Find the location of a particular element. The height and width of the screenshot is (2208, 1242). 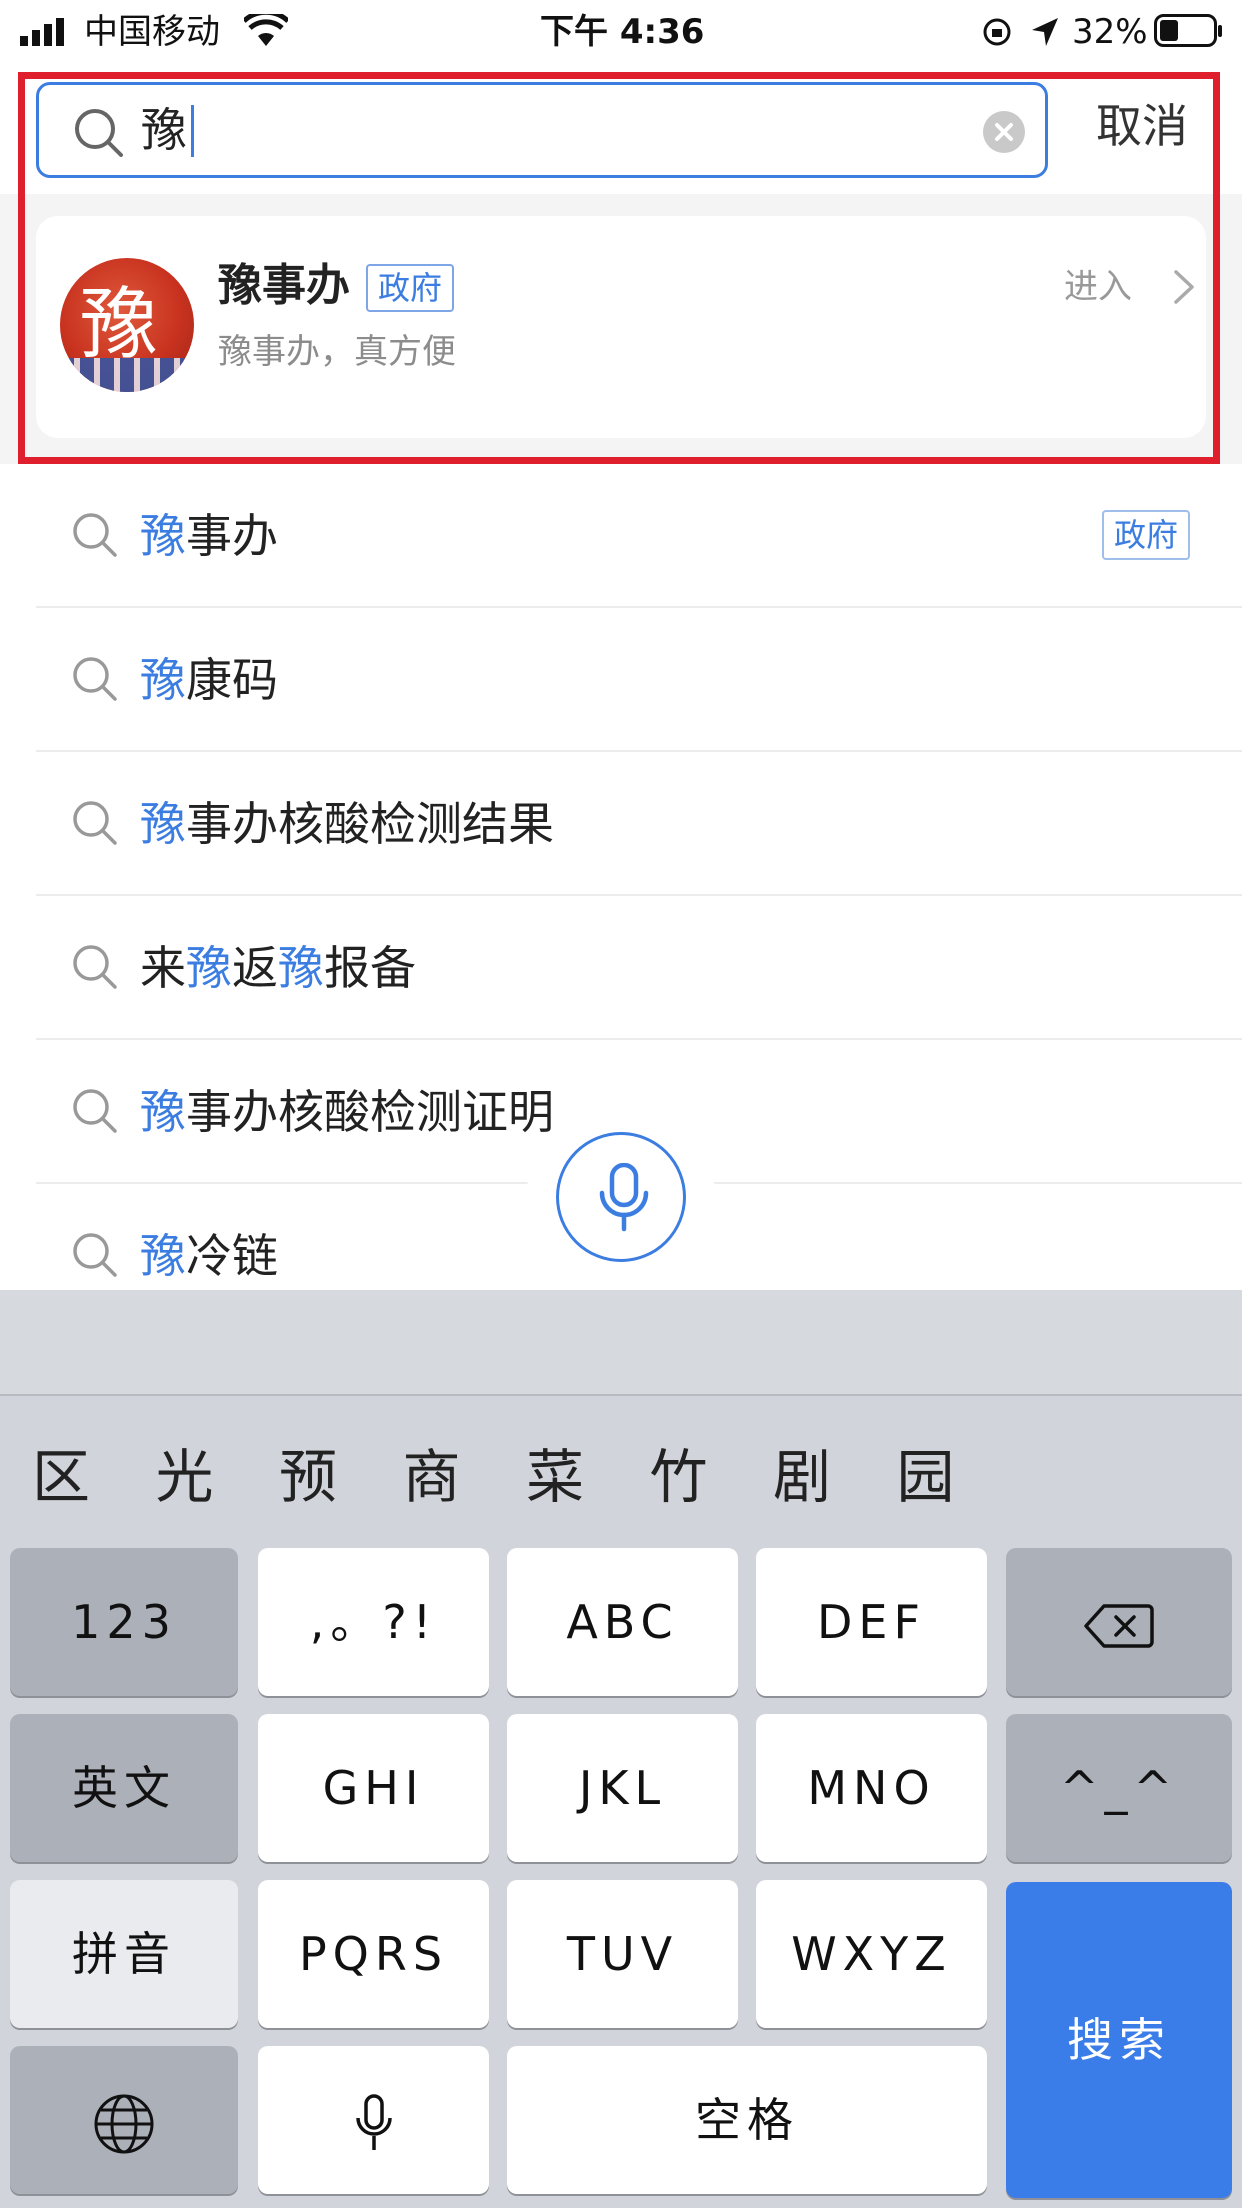

candidate-word: 竹 is located at coordinates (679, 1477).